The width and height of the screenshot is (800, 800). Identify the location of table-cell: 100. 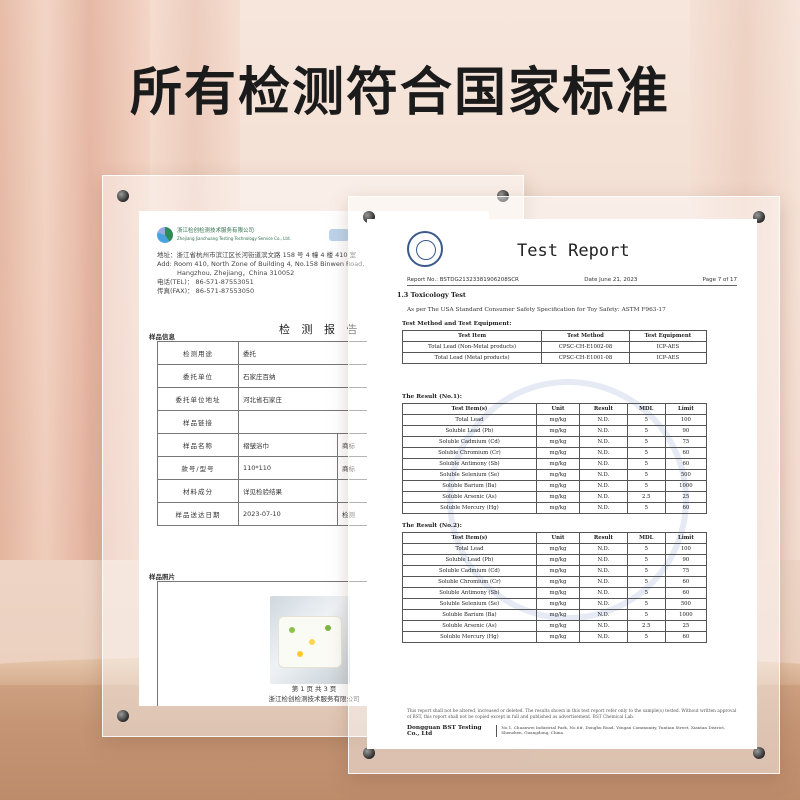
(686, 549).